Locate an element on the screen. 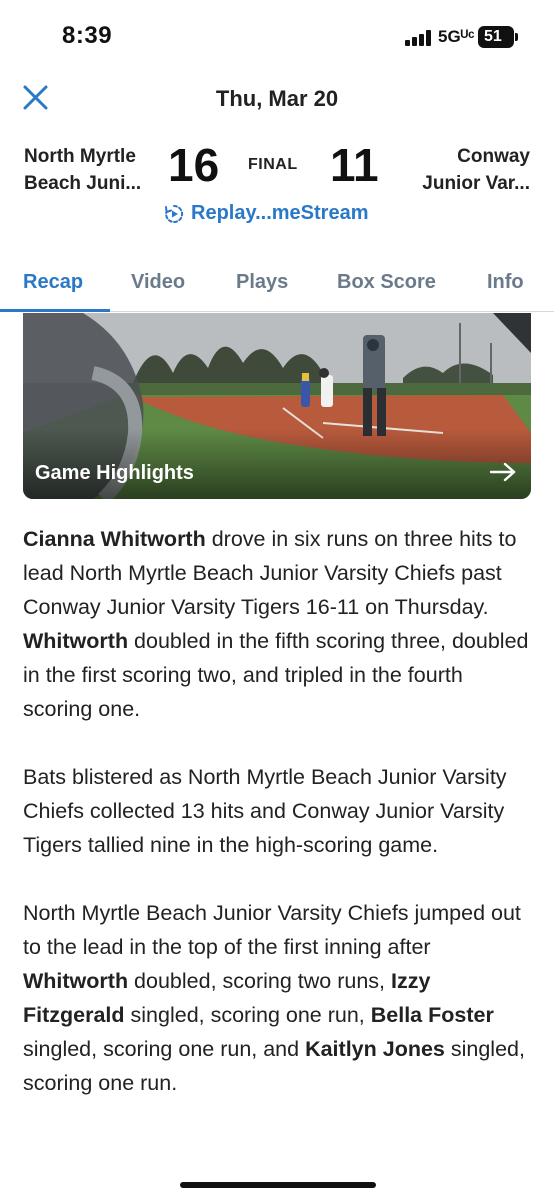  article-text: doubled, scoring two runs, is located at coordinates (260, 981).